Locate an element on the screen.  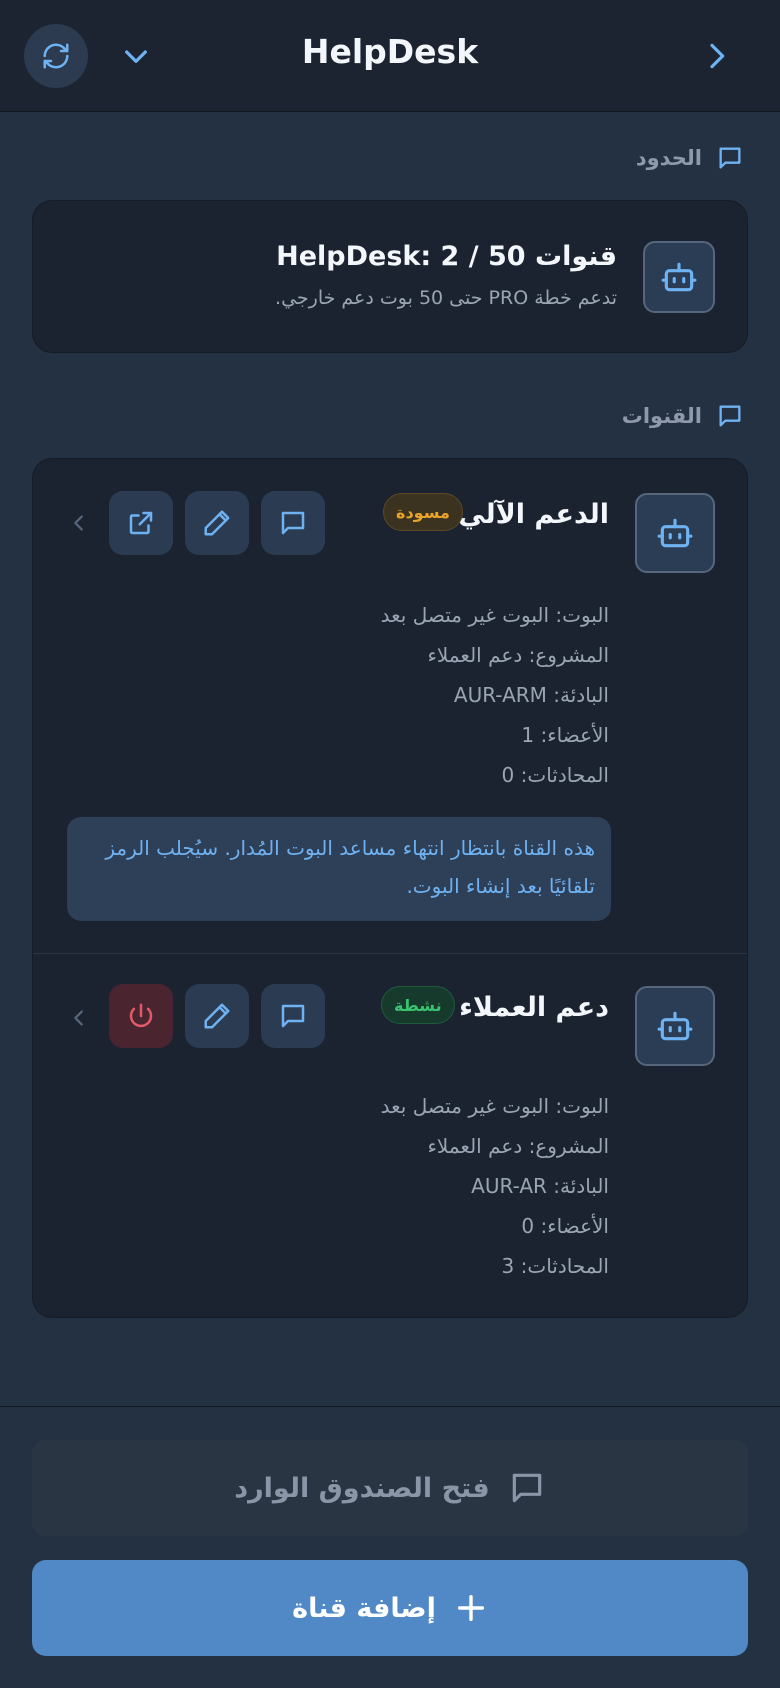
external-link-icon is located at coordinates (141, 523).